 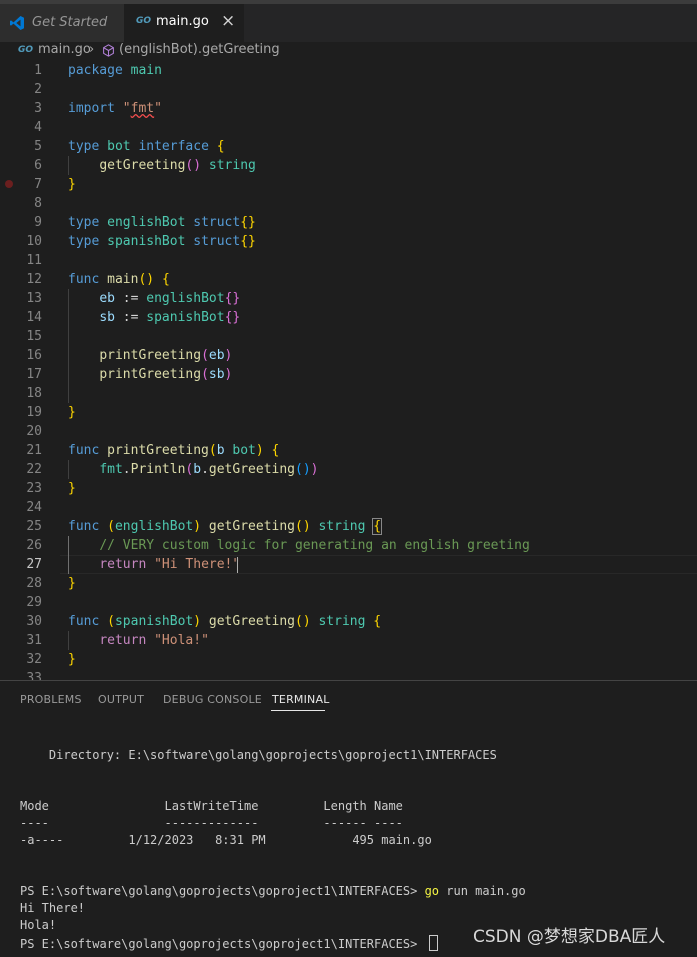 What do you see at coordinates (237, 565) in the screenshot?
I see `text-cursor` at bounding box center [237, 565].